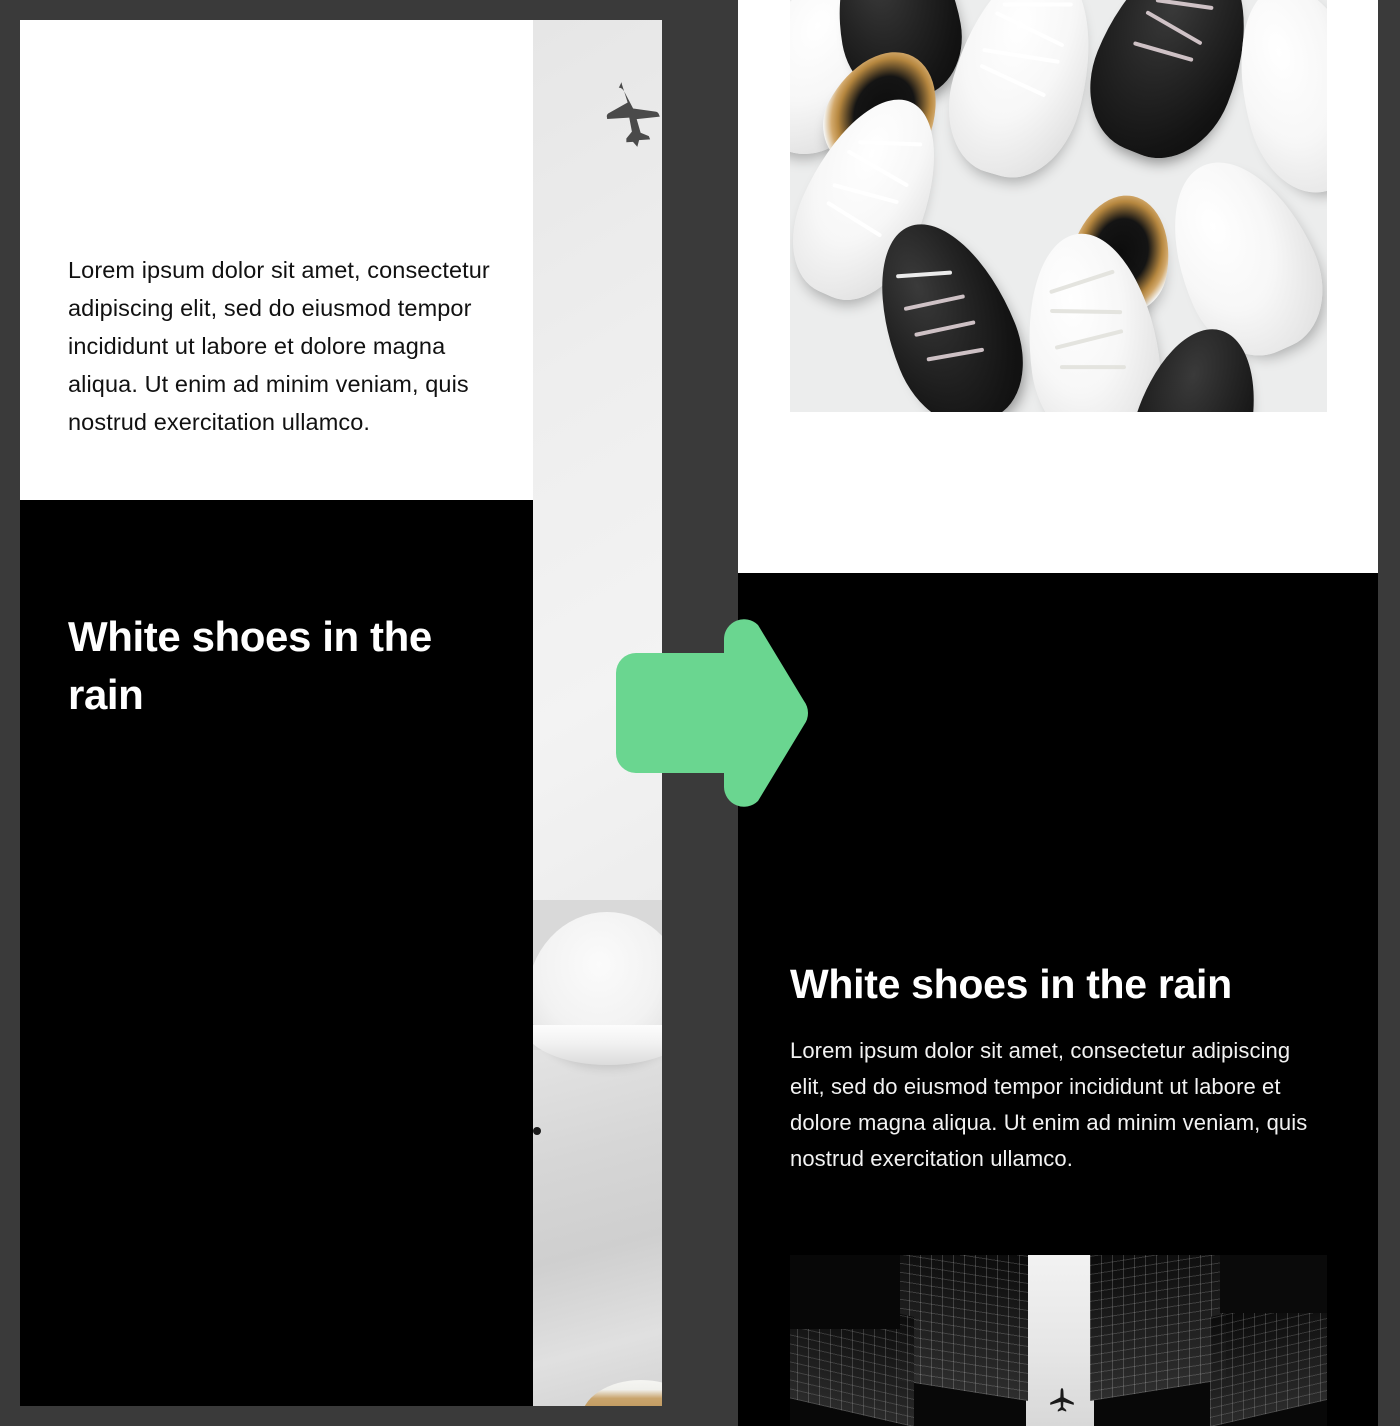 The image size is (1400, 1426). What do you see at coordinates (712, 713) in the screenshot?
I see `right-arrow-icon` at bounding box center [712, 713].